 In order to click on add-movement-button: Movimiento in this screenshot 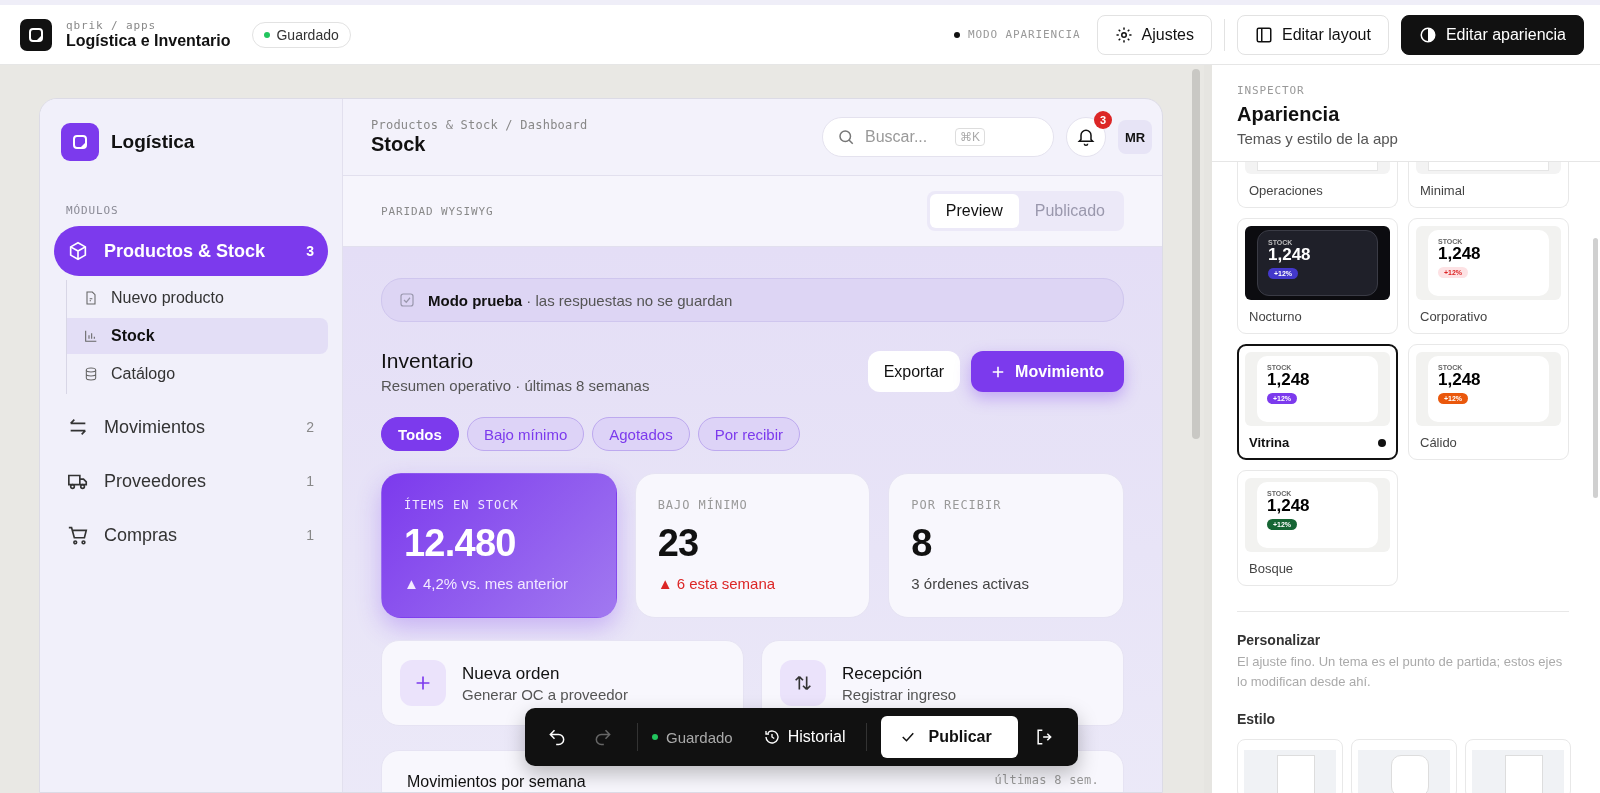, I will do `click(1047, 371)`.